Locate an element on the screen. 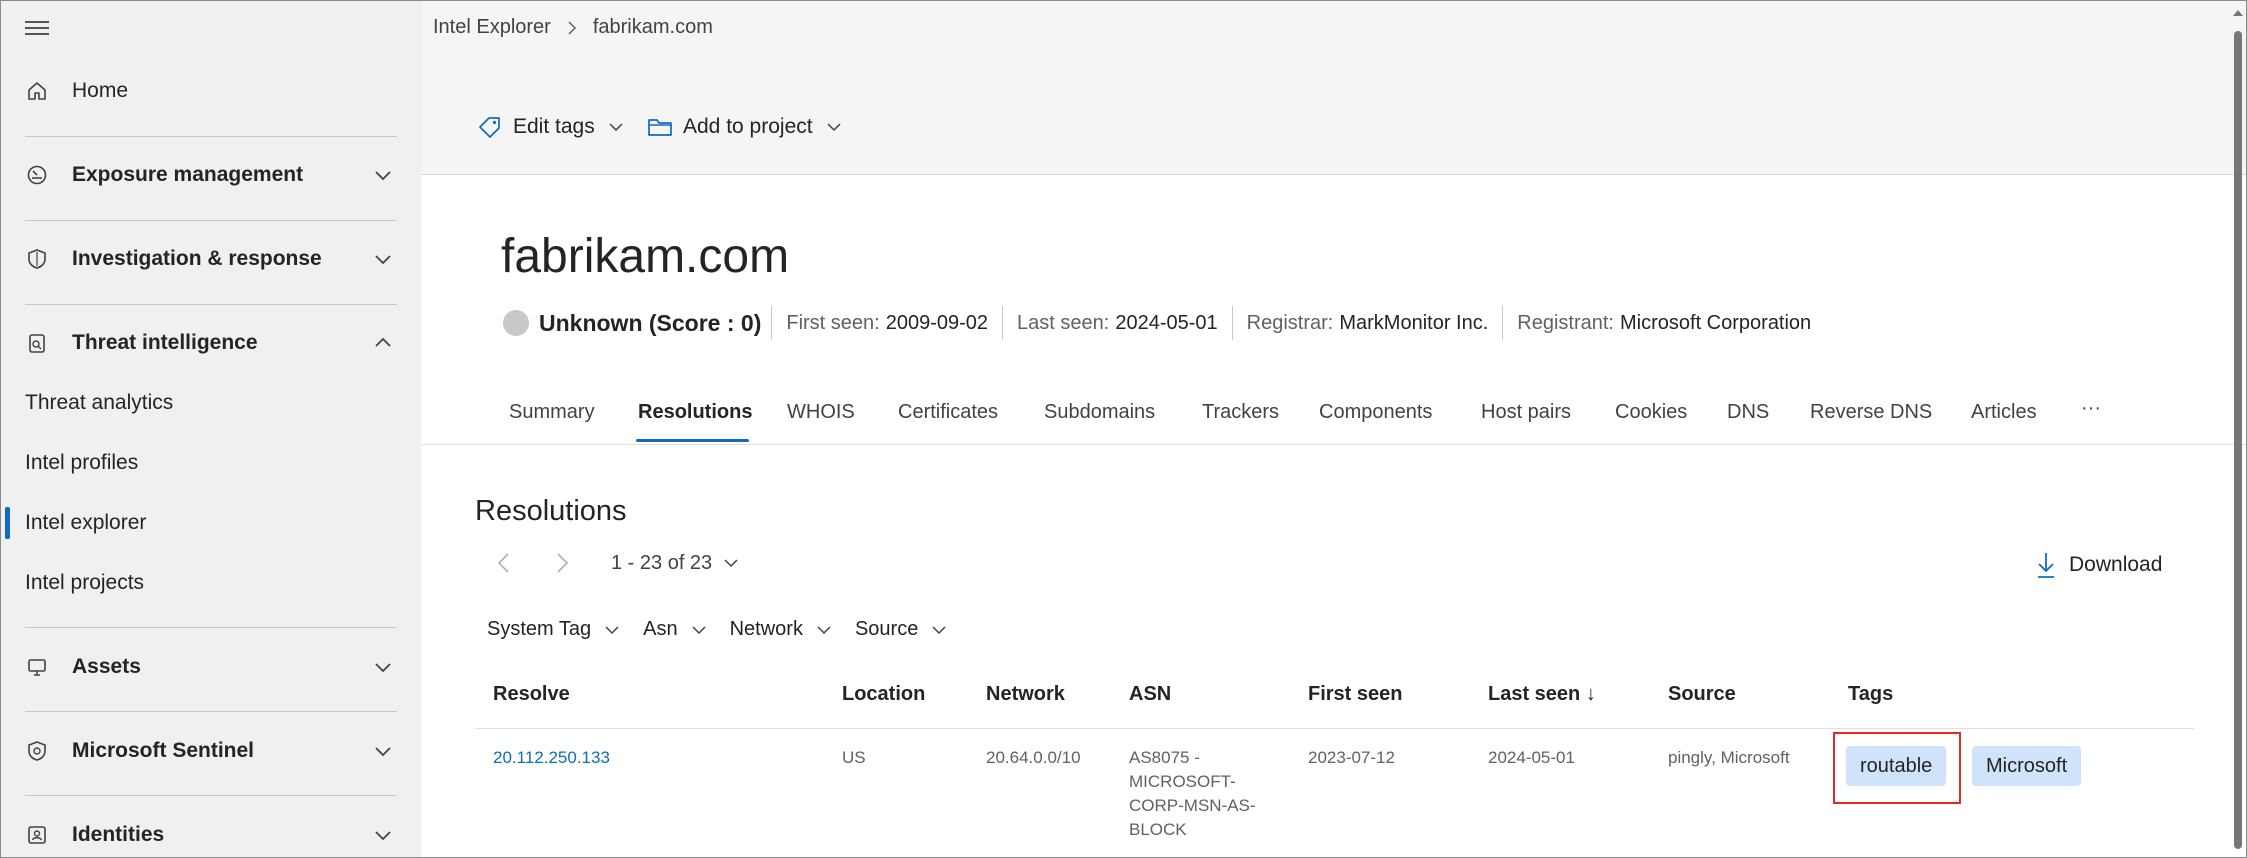  network-cell: 20.64.0.0/10 is located at coordinates (1033, 757).